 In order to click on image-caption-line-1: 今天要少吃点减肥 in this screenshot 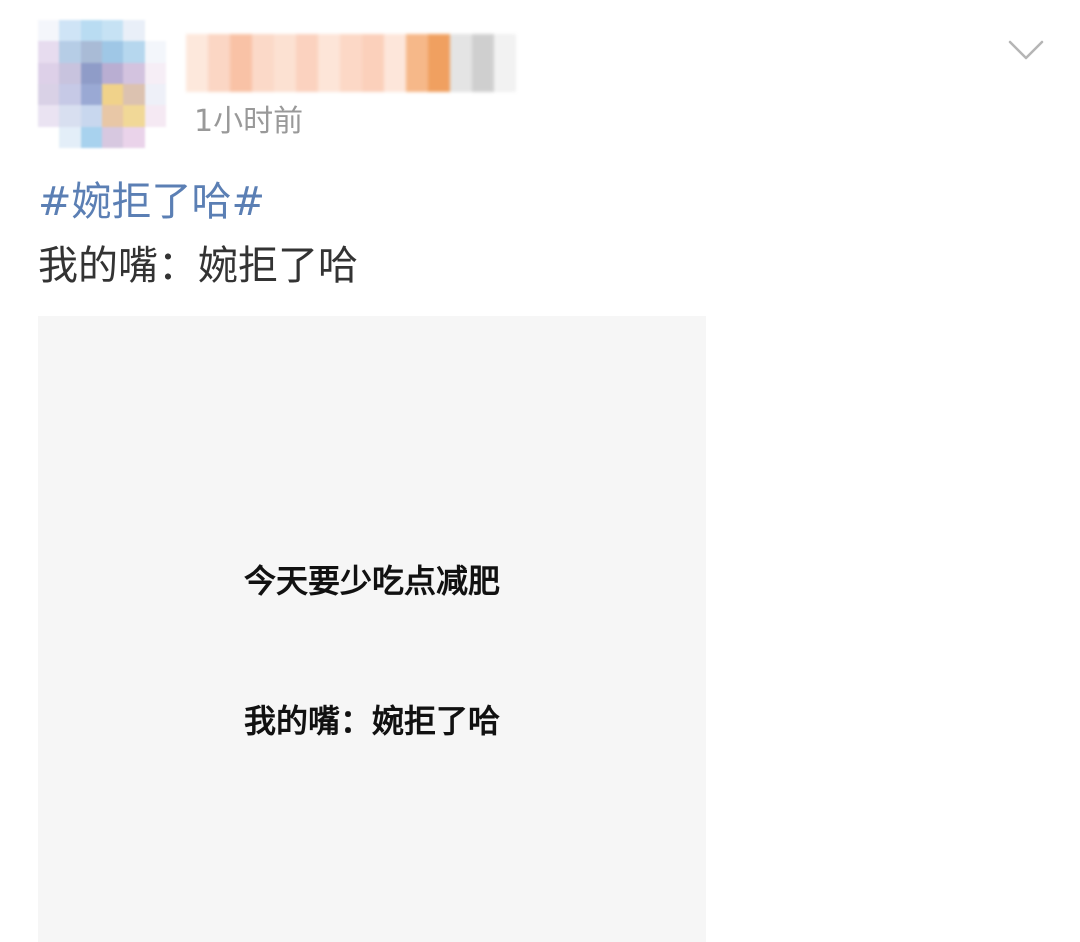, I will do `click(371, 581)`.